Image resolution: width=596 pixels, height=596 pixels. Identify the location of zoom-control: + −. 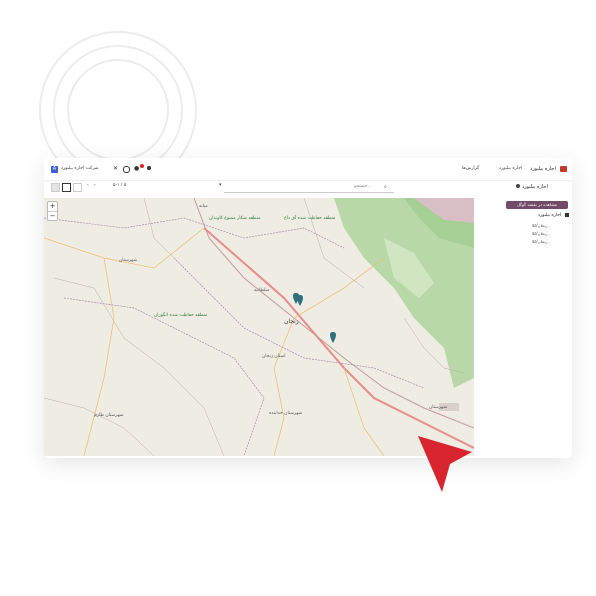
(52, 211).